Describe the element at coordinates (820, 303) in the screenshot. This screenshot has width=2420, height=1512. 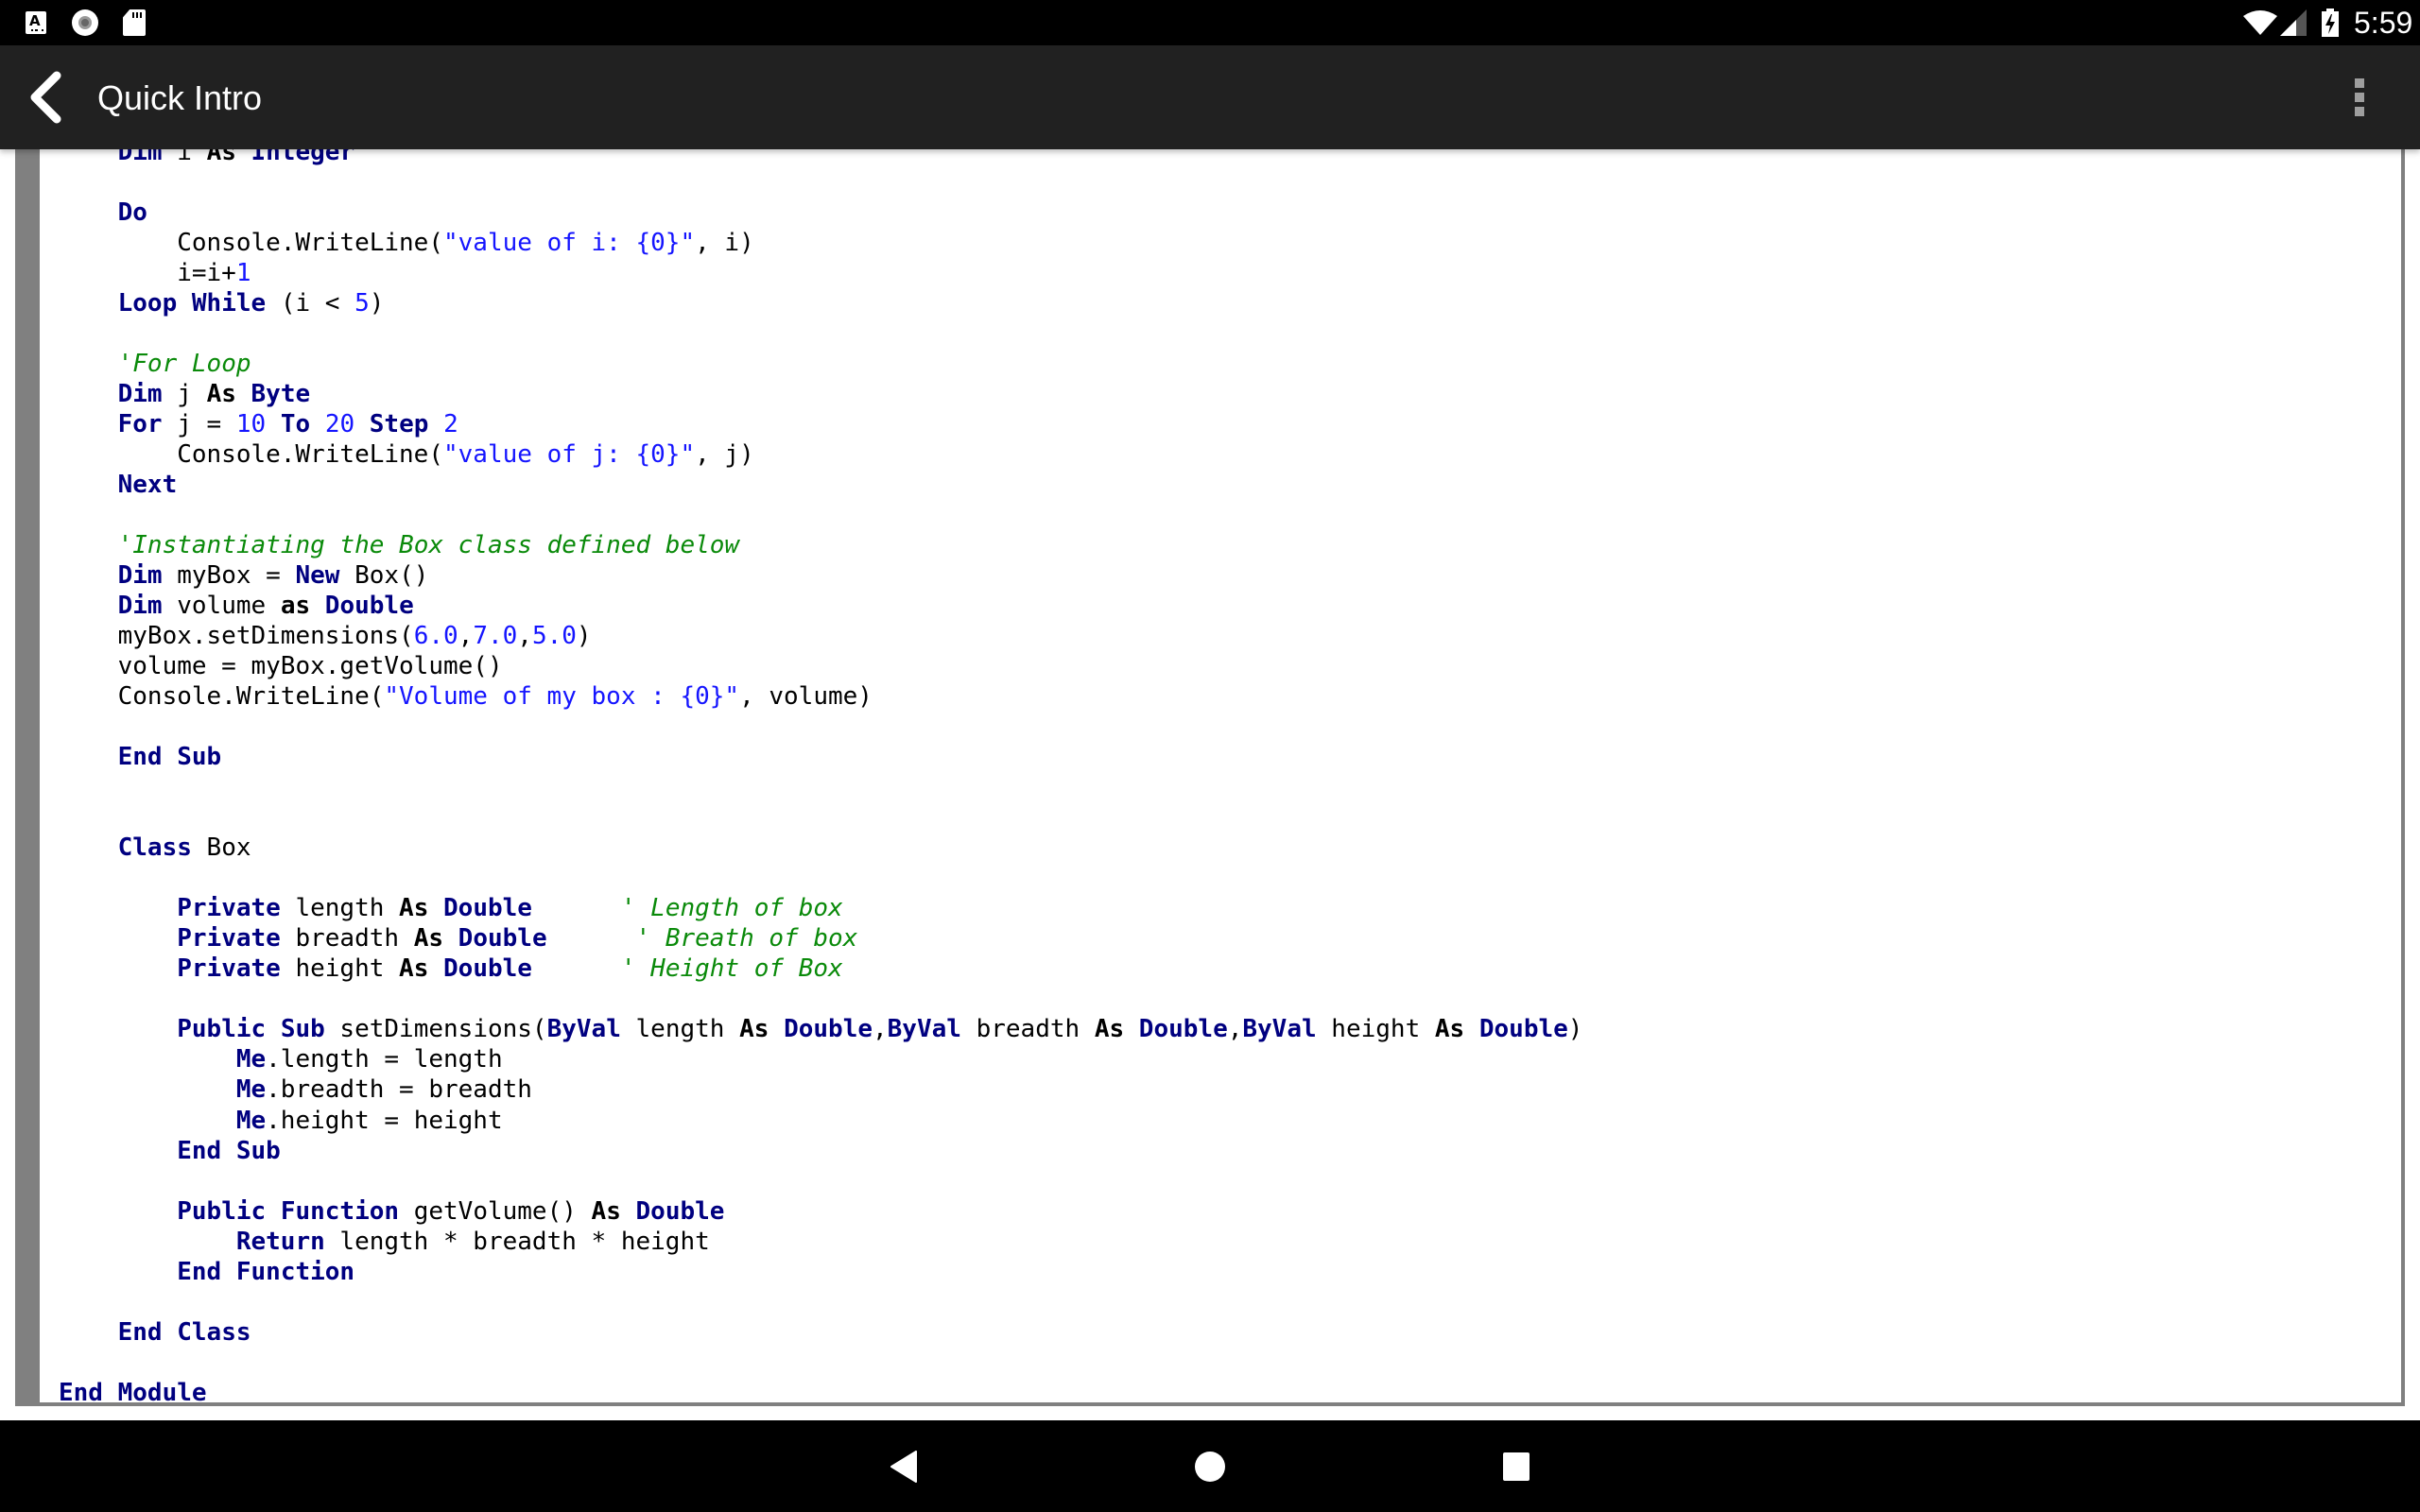
I see `code-line: Loop While (i < 5)` at that location.